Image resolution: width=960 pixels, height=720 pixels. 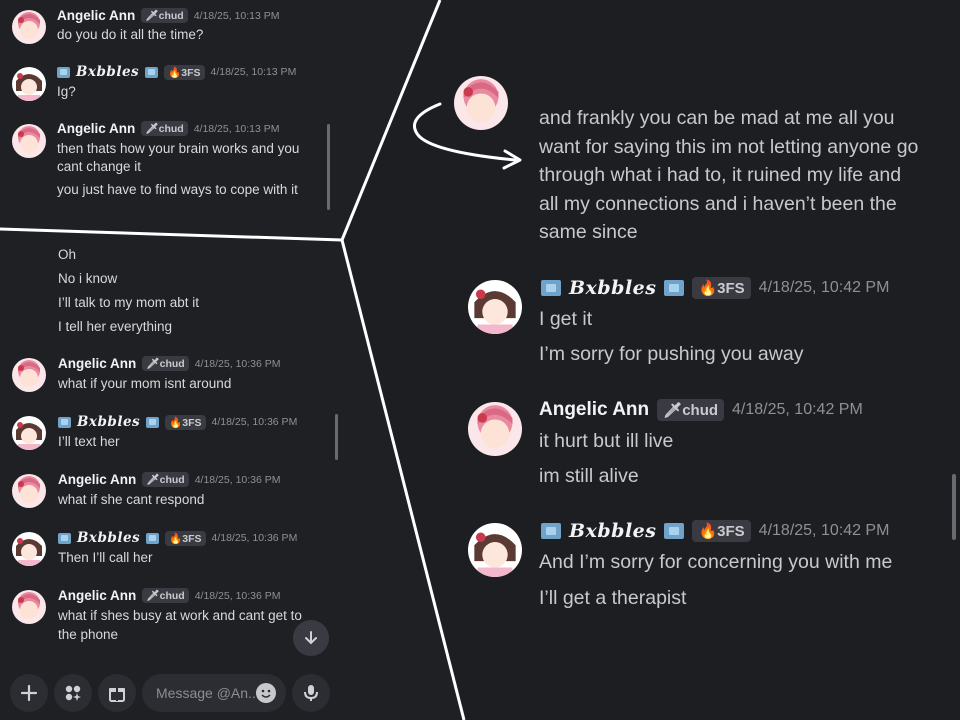 I want to click on voice-message-button, so click(x=311, y=693).